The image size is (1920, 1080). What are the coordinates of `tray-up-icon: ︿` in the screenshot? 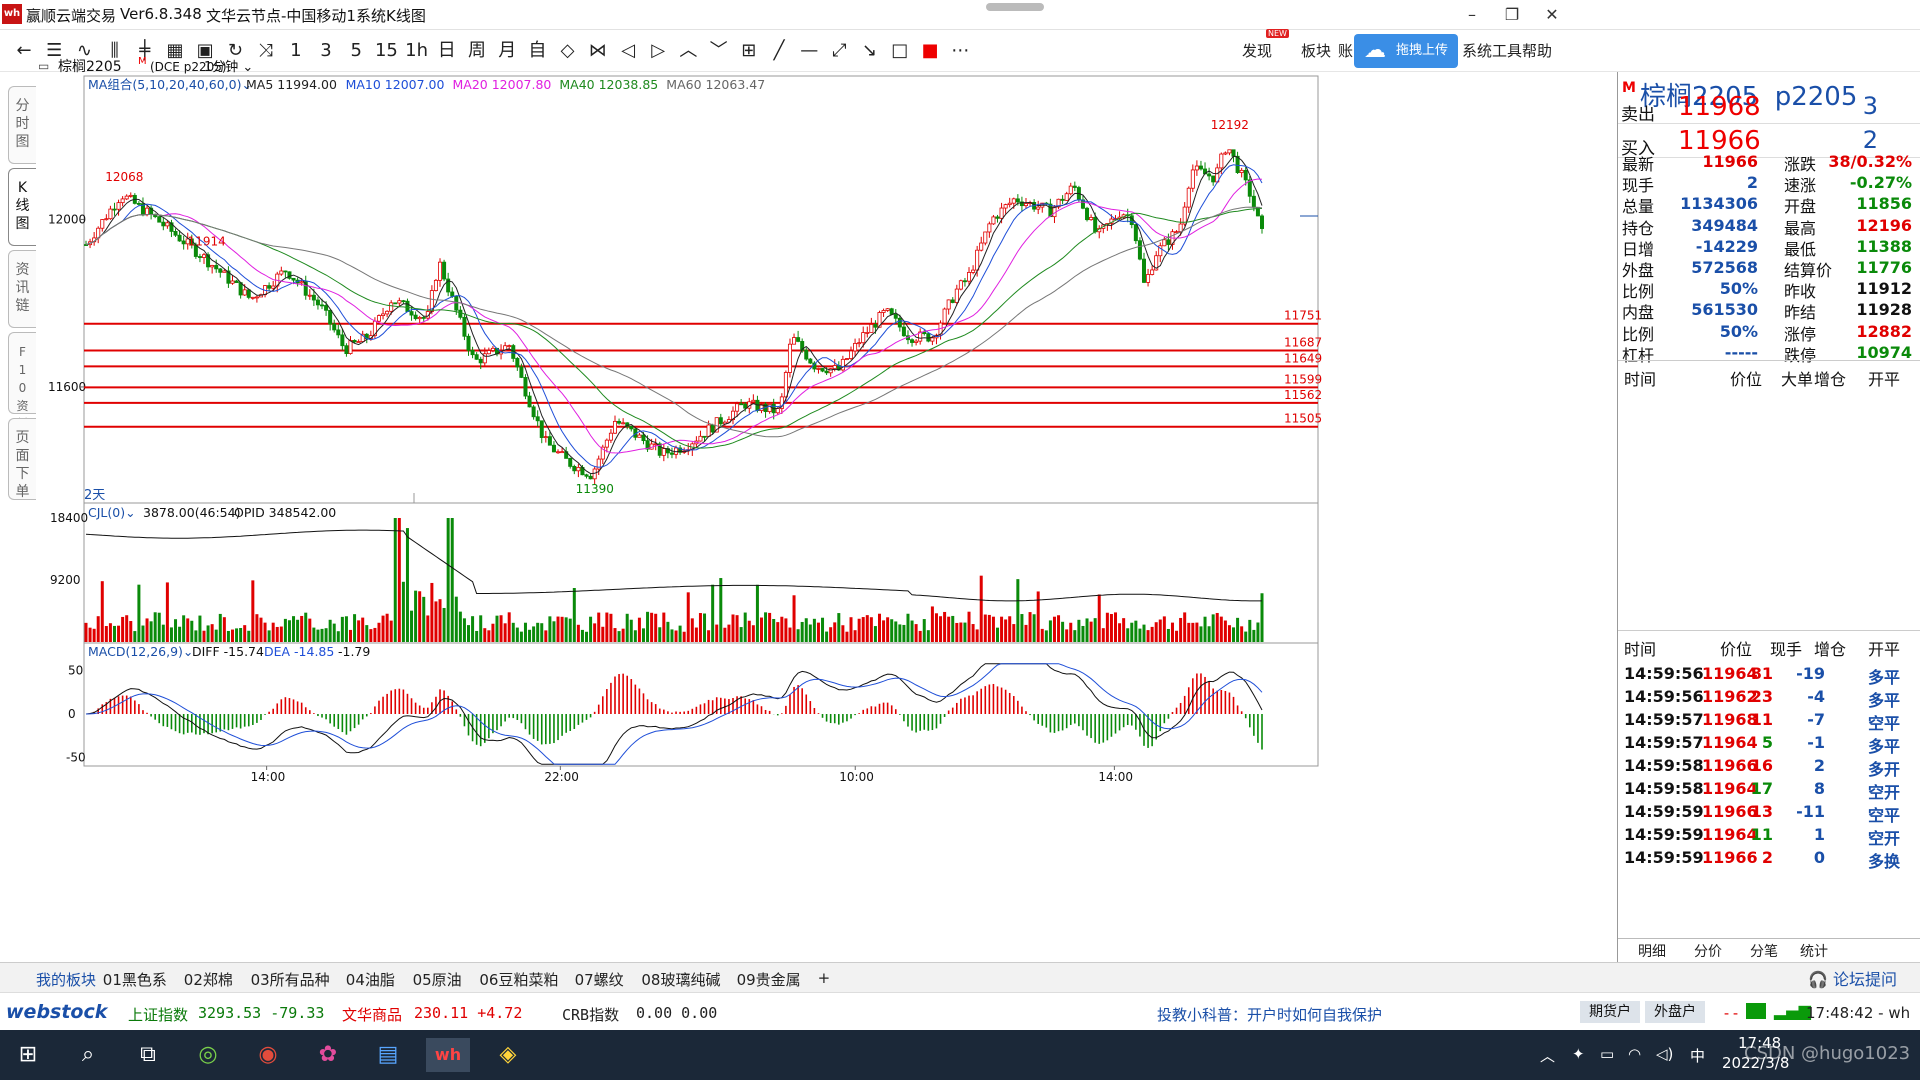 It's located at (1547, 1055).